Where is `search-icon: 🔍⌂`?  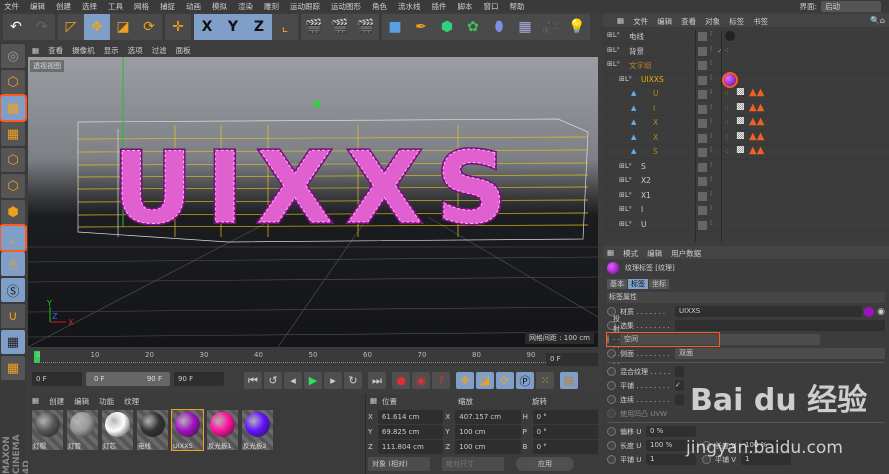 search-icon: 🔍⌂ is located at coordinates (877, 20).